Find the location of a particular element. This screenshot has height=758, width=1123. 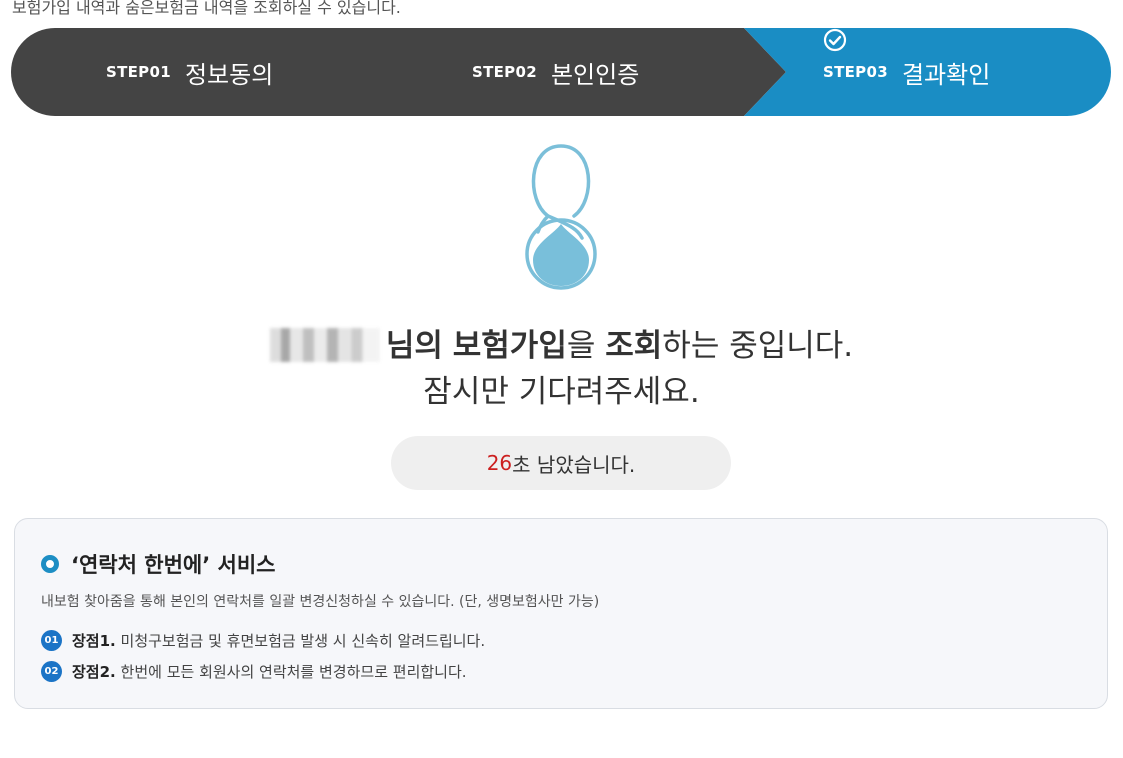

countdown-seconds: 26 is located at coordinates (499, 463).